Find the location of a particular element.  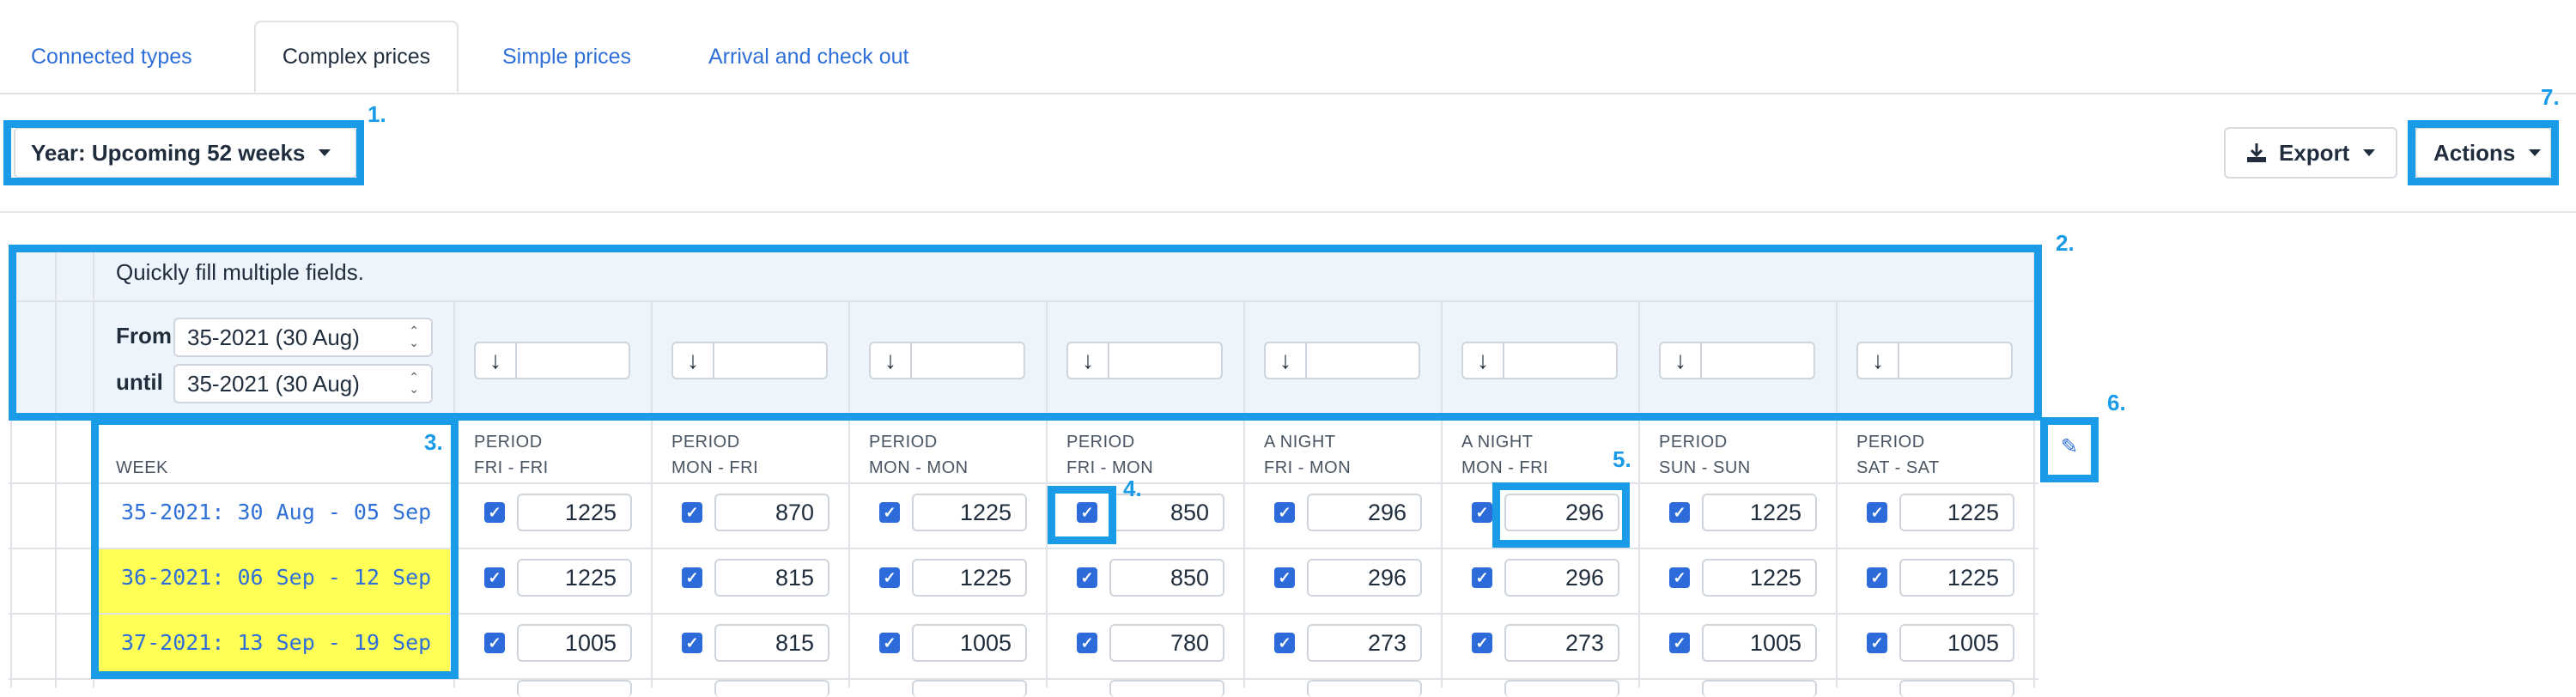

from-week-select: 35-2021 (30 Aug) ⌃ ⌄ is located at coordinates (303, 337).